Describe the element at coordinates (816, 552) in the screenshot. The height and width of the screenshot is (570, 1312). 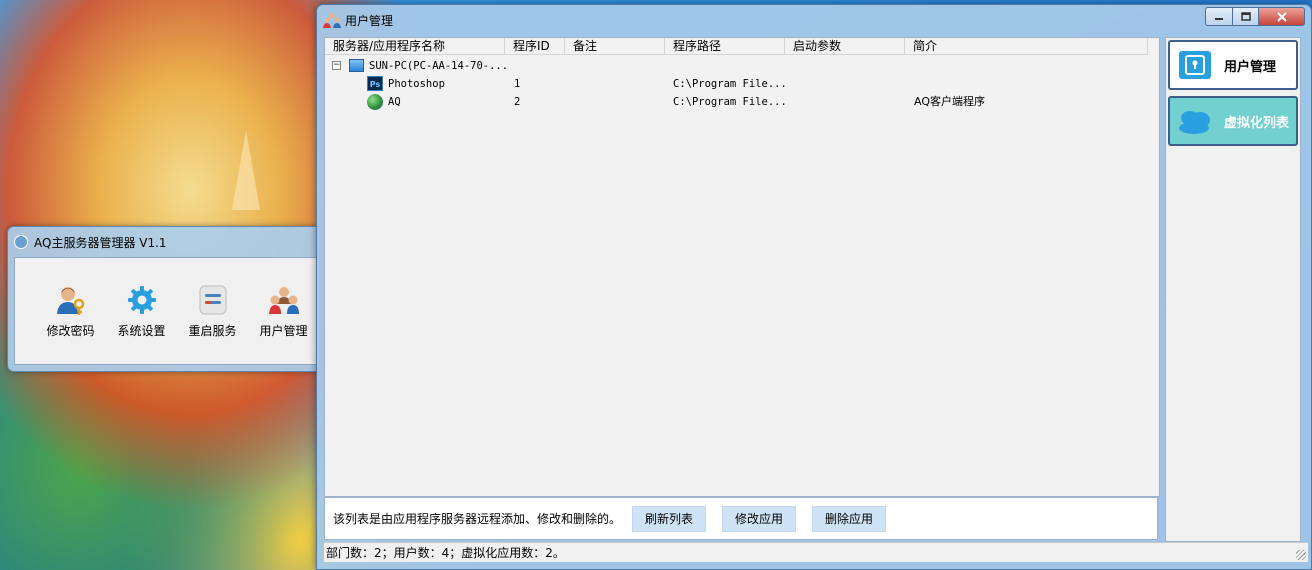
I see `status-bar: 部门数：2；用户数：4；虚拟化应用数：2。` at that location.